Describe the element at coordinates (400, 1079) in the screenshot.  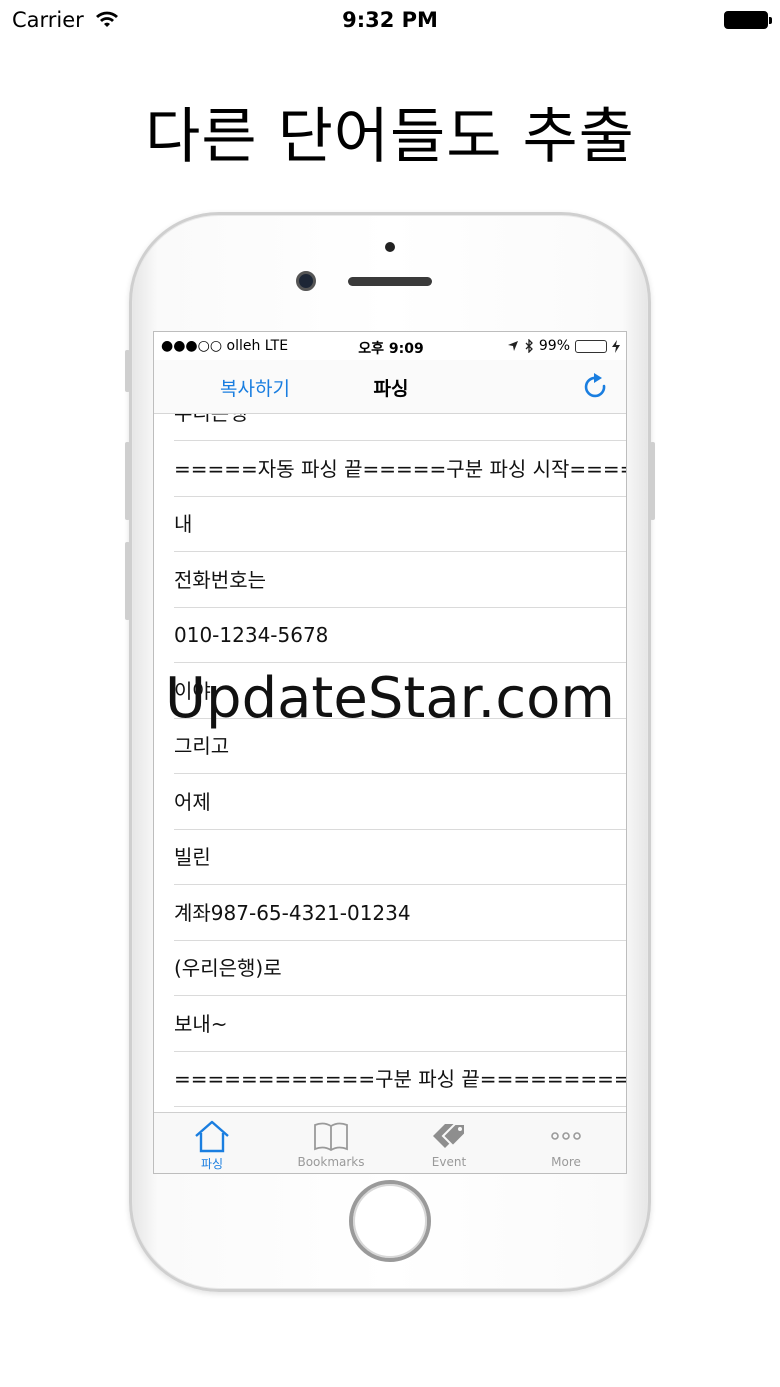
I see `list-item: ============구분 파싱 끝============` at that location.